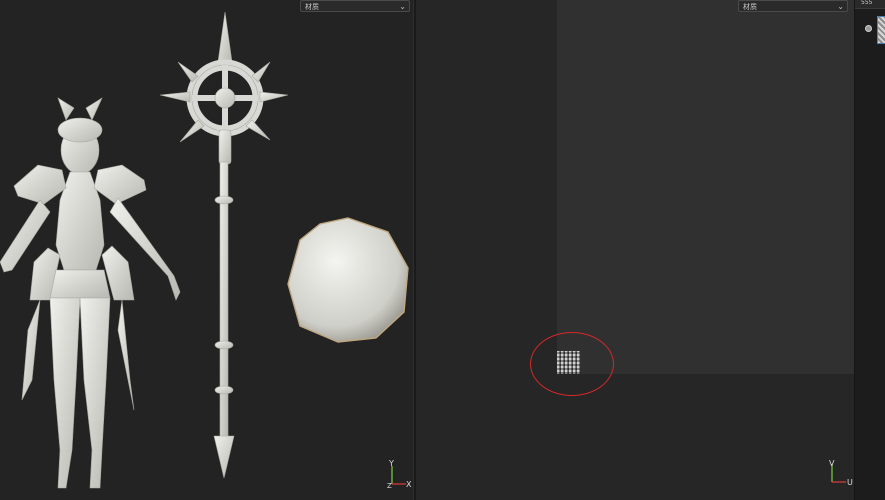  I want to click on layers-panel: 555, so click(869, 250).